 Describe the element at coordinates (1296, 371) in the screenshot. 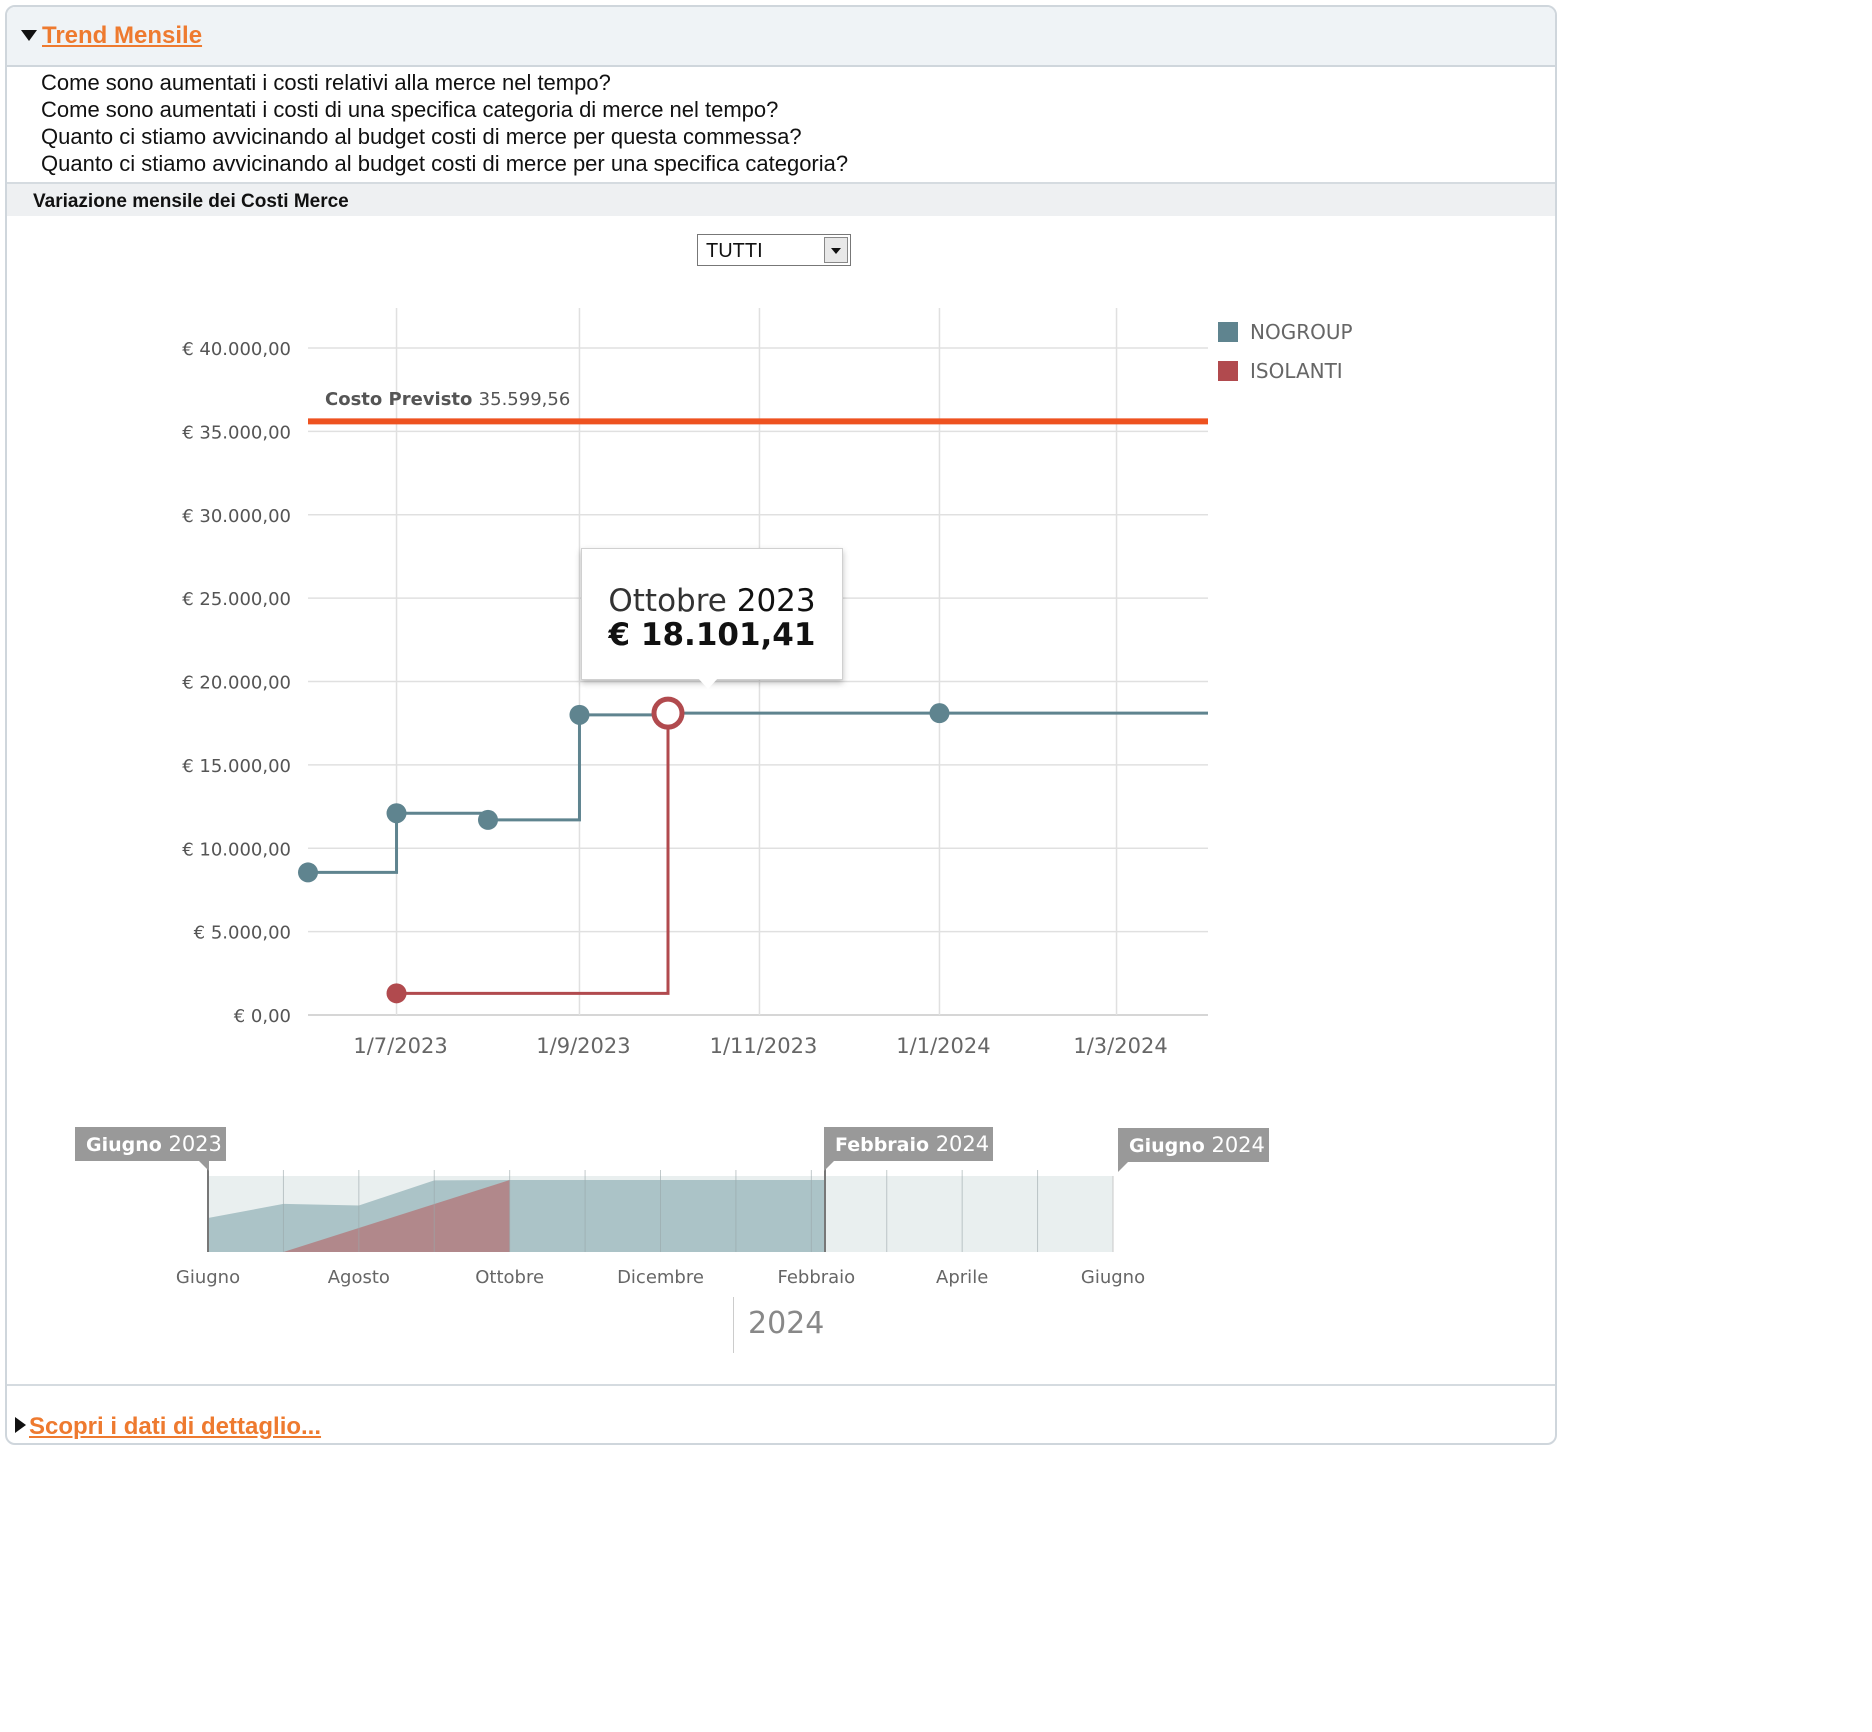

I see `legend-label-isolanti: ISOLANTI` at that location.